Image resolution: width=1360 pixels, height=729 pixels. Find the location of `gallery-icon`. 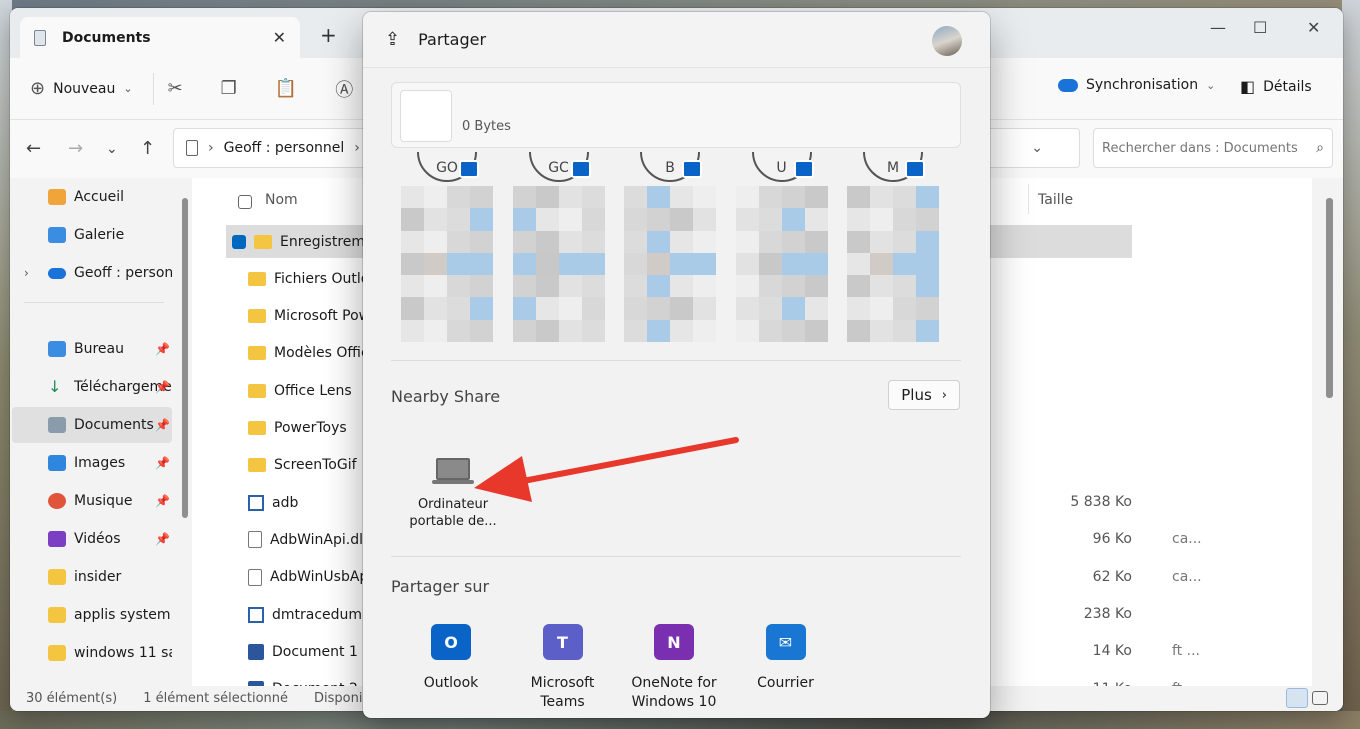

gallery-icon is located at coordinates (57, 235).